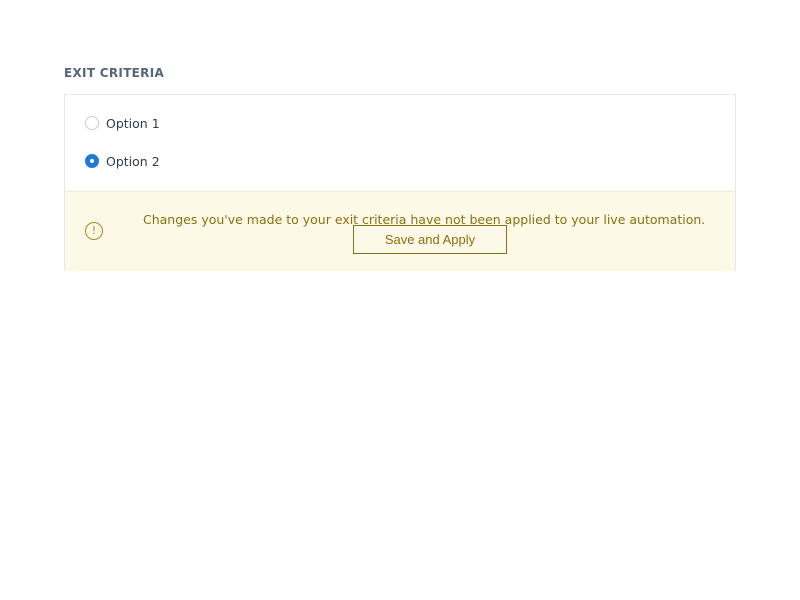 The image size is (800, 600). I want to click on radio-label-option-2: Option 2, so click(133, 161).